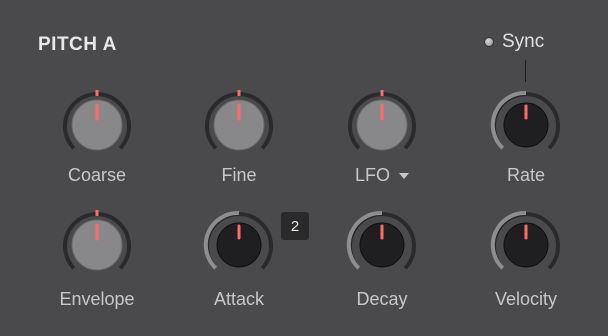 This screenshot has height=336, width=608. Describe the element at coordinates (97, 125) in the screenshot. I see `coarse-knob` at that location.